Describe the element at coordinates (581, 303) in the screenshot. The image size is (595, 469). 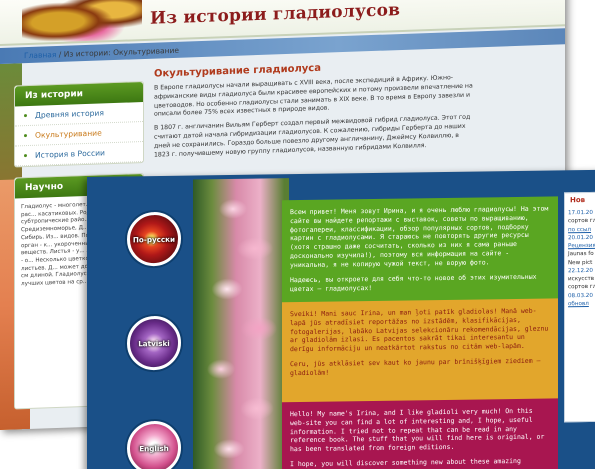
I see `news-link: обновл` at that location.